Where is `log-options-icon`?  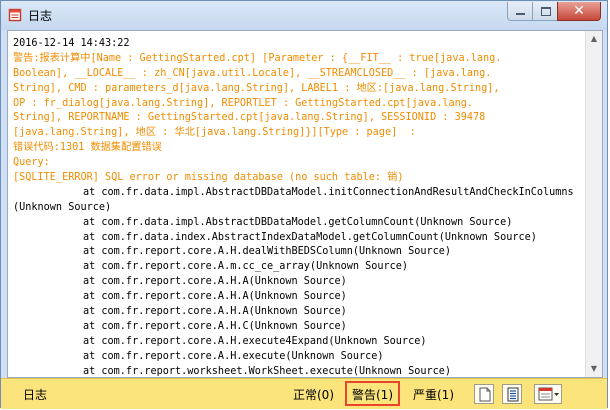
log-options-icon is located at coordinates (548, 394).